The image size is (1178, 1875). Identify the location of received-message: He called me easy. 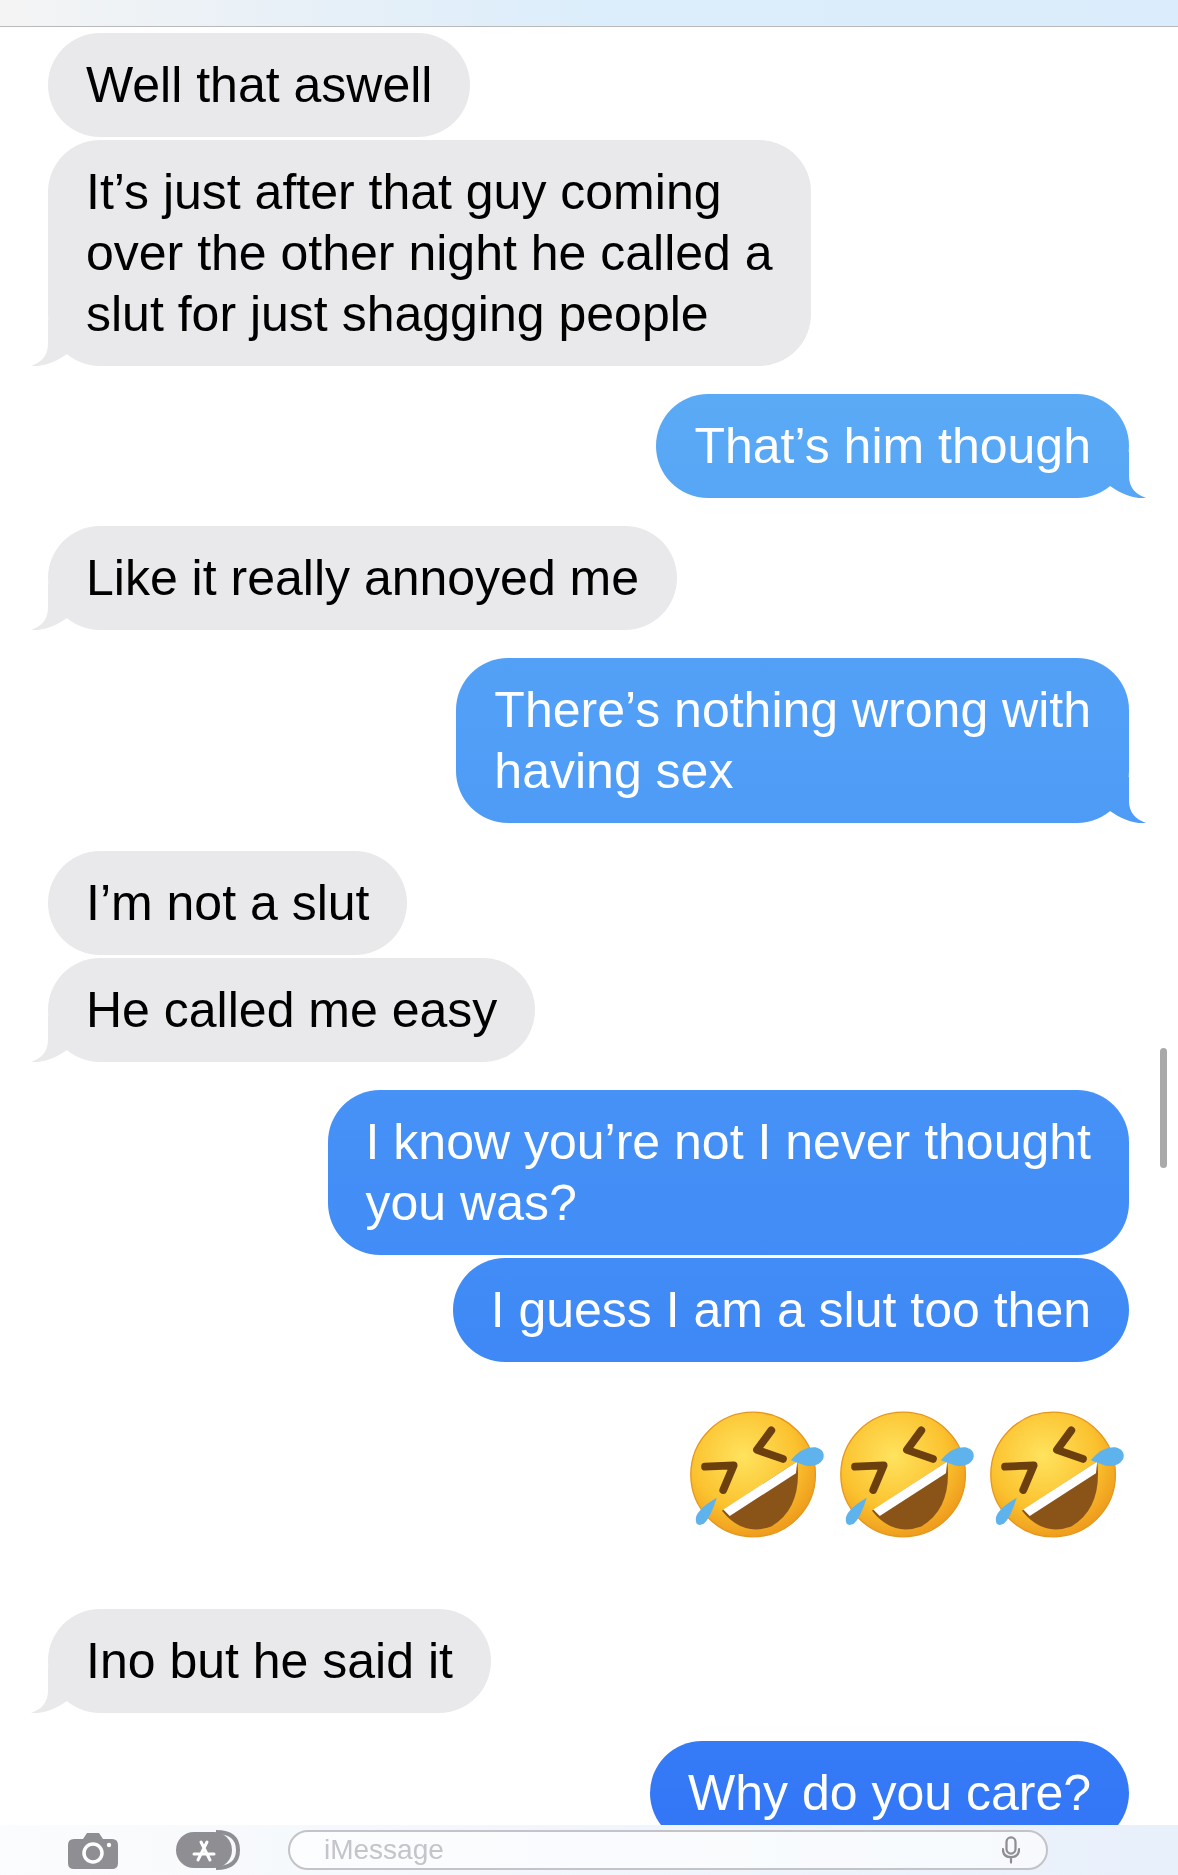
(283, 1010).